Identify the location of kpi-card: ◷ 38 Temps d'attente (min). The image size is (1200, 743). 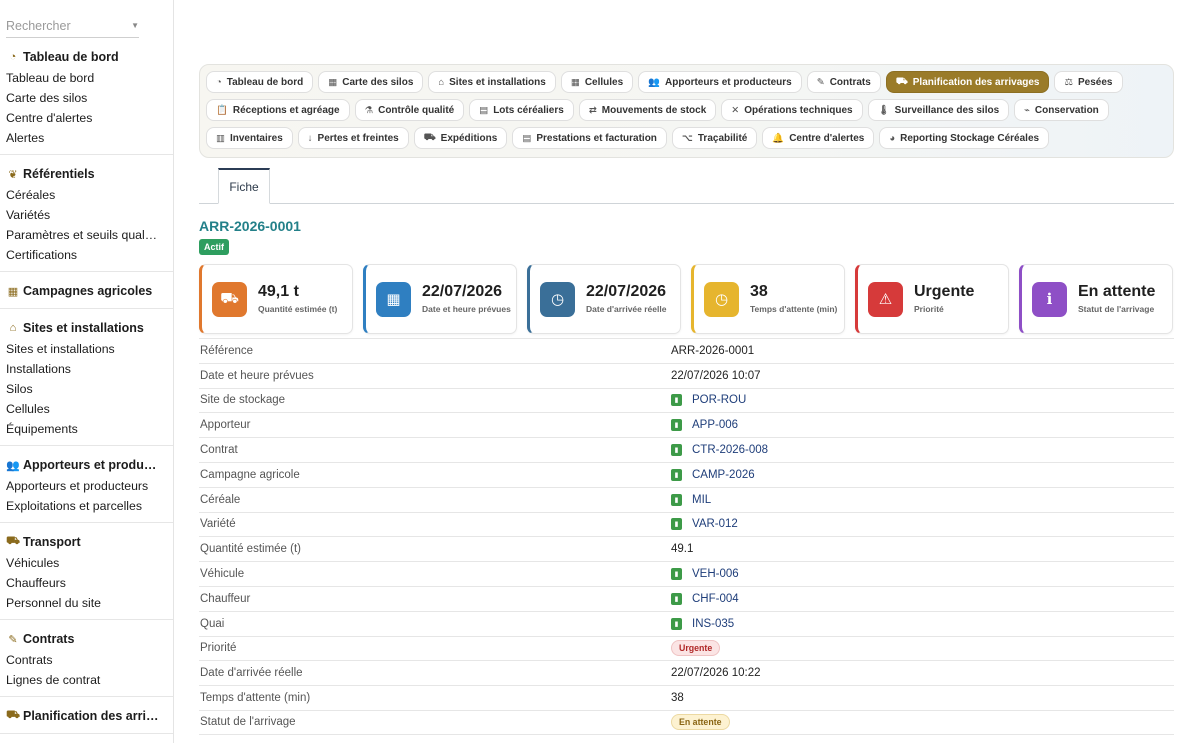
(768, 299).